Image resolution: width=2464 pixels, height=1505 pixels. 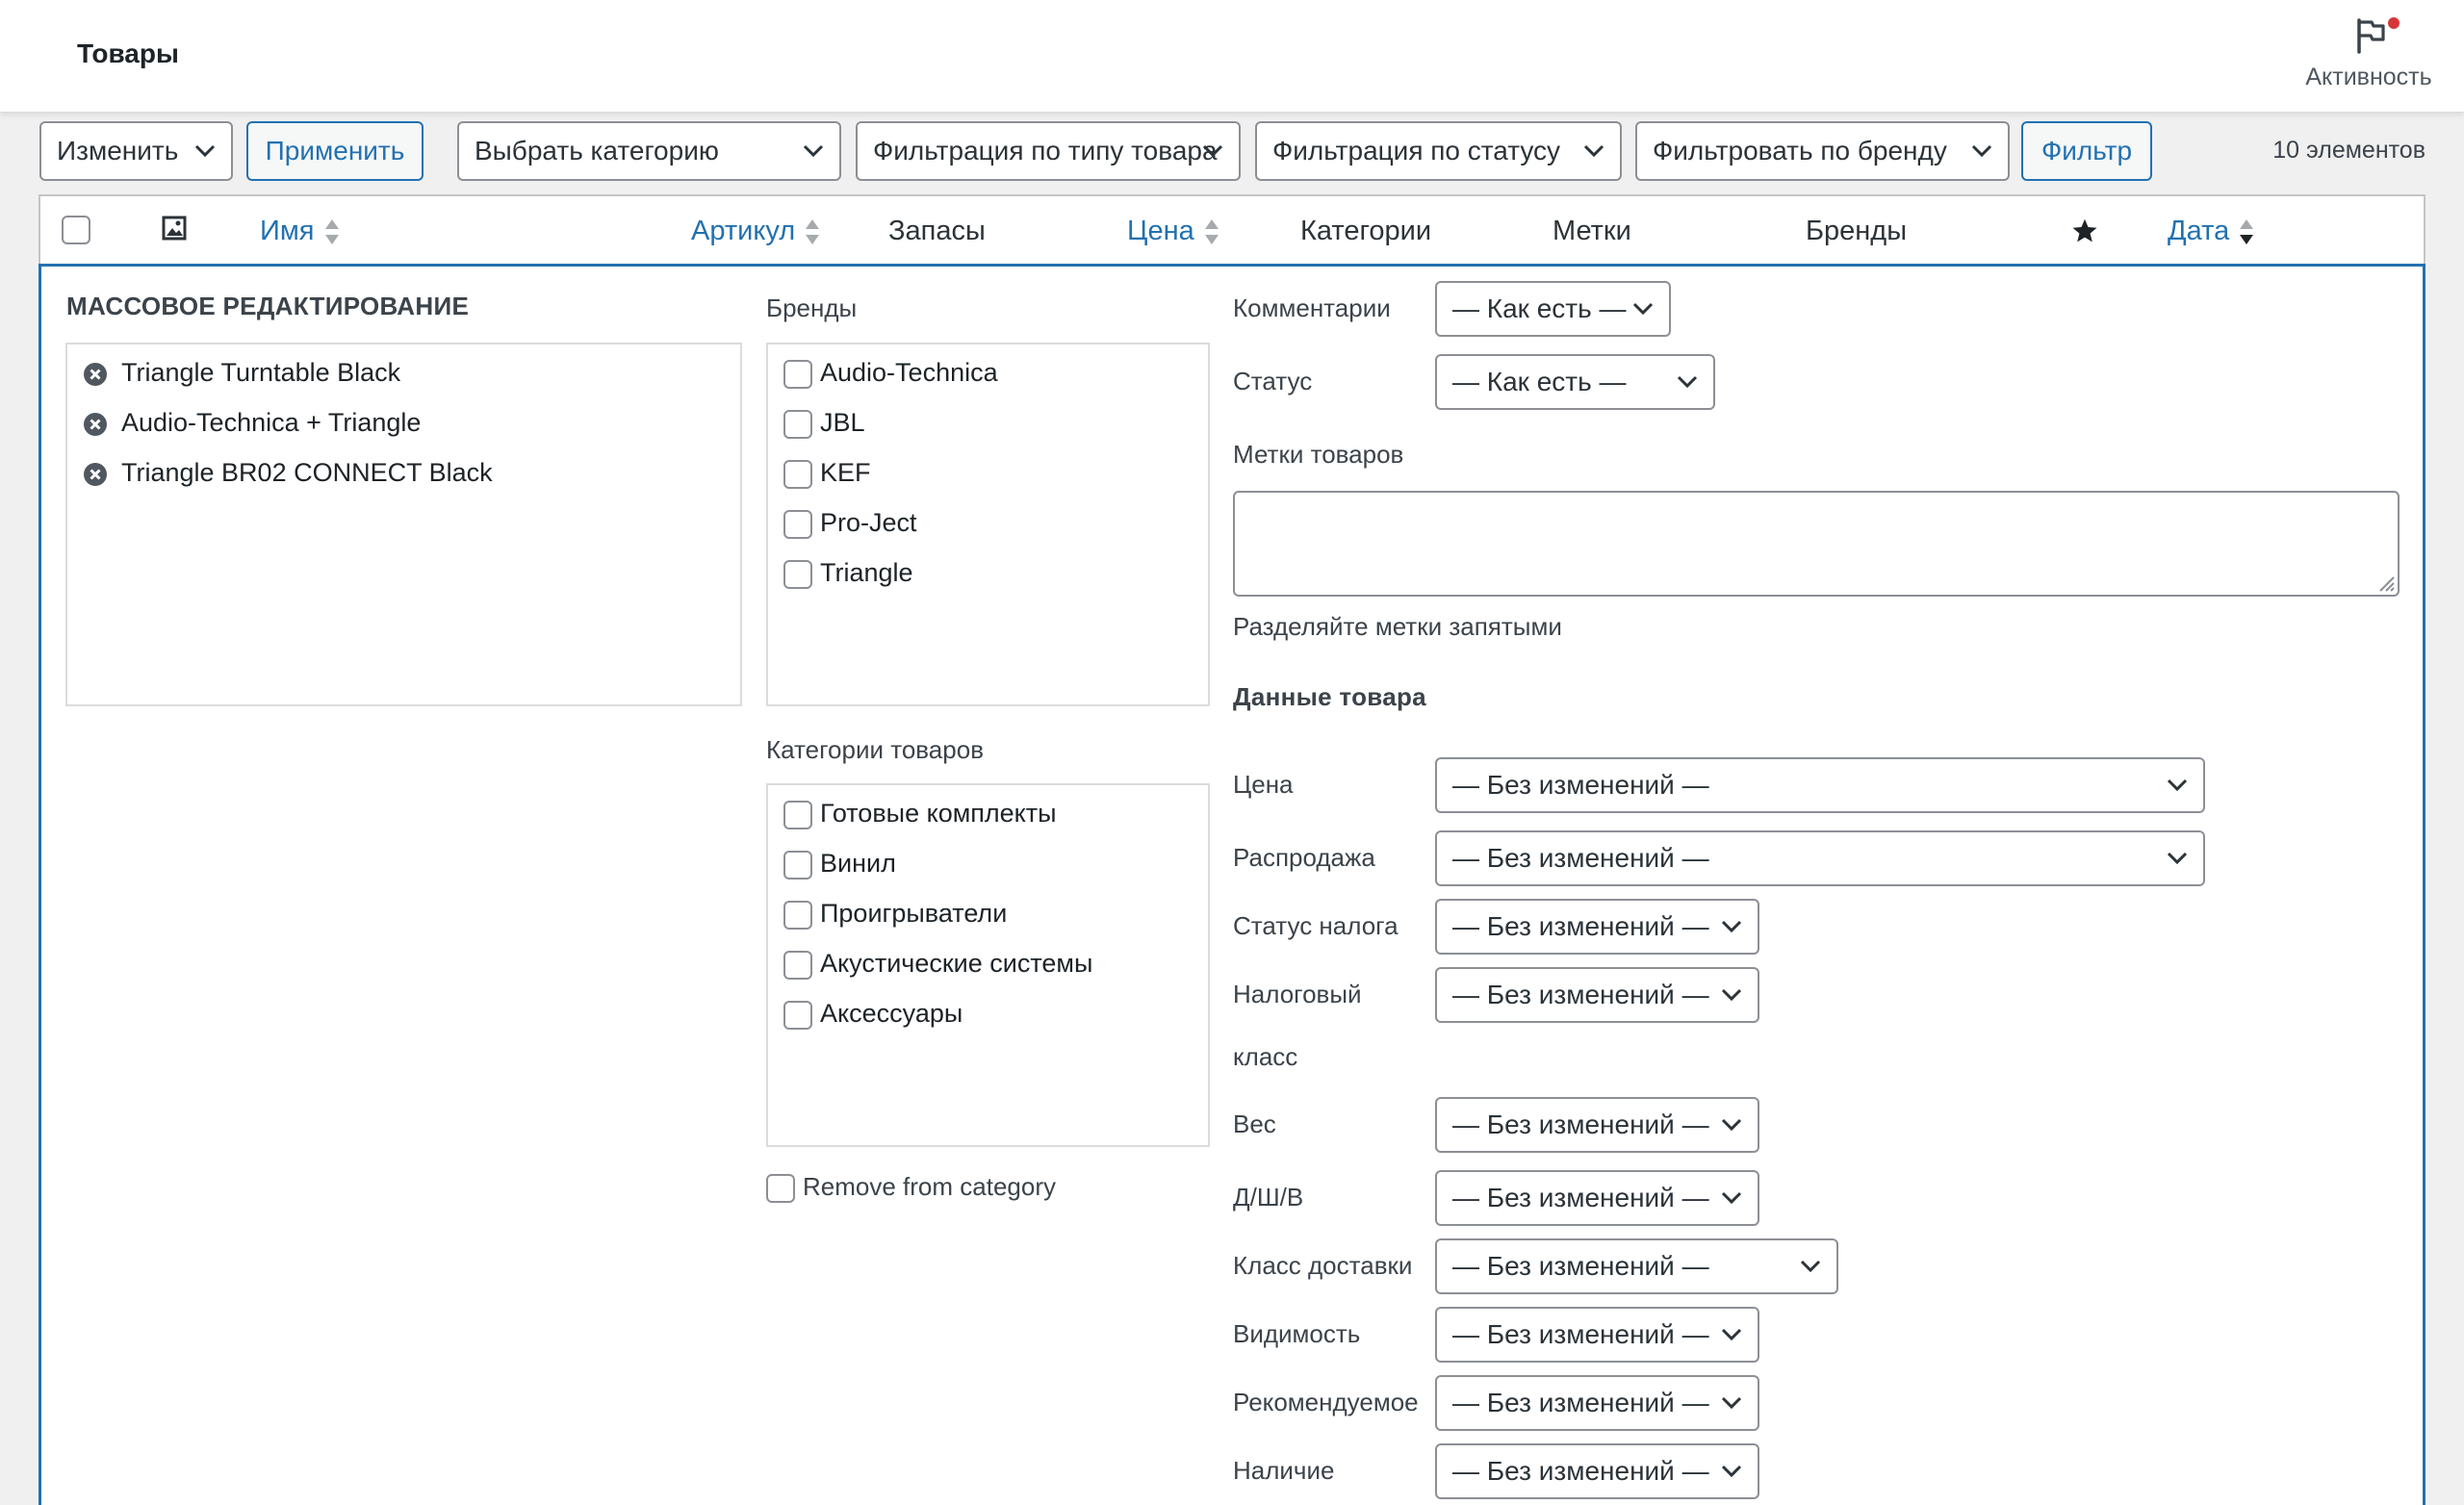 What do you see at coordinates (2199, 231) in the screenshot?
I see `column-date-label: Дата` at bounding box center [2199, 231].